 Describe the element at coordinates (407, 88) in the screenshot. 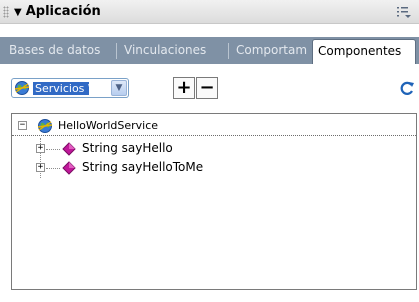

I see `refresh-icon` at that location.